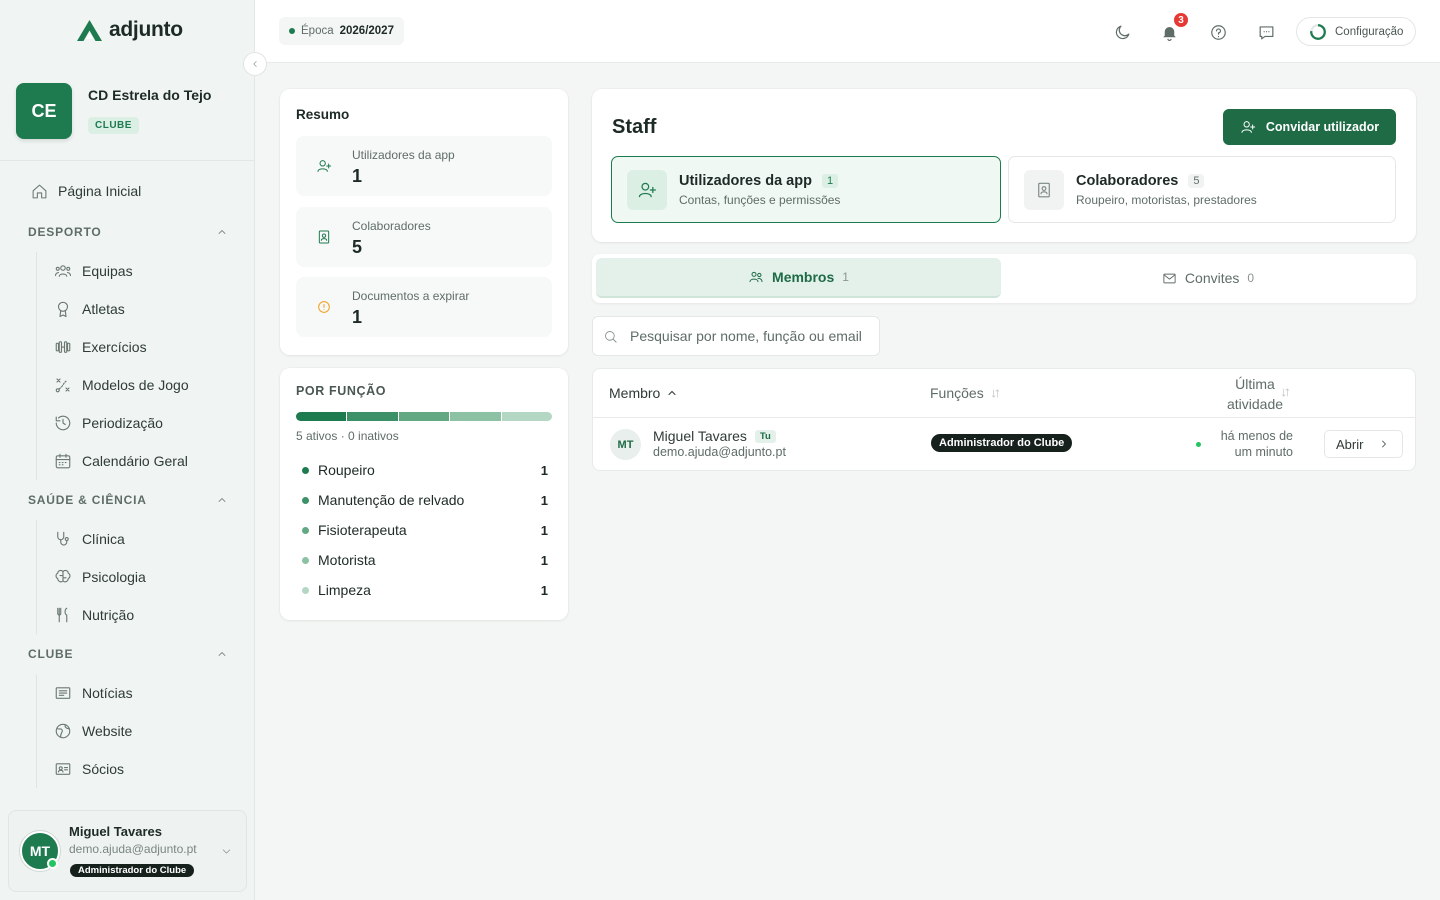 This screenshot has height=900, width=1440. Describe the element at coordinates (1251, 278) in the screenshot. I see `tab-count: 0` at that location.